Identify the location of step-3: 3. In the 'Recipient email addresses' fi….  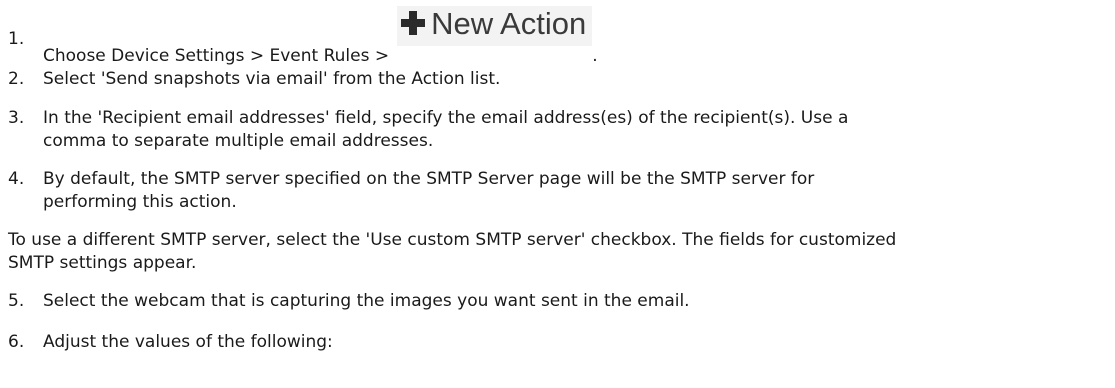
(555, 130).